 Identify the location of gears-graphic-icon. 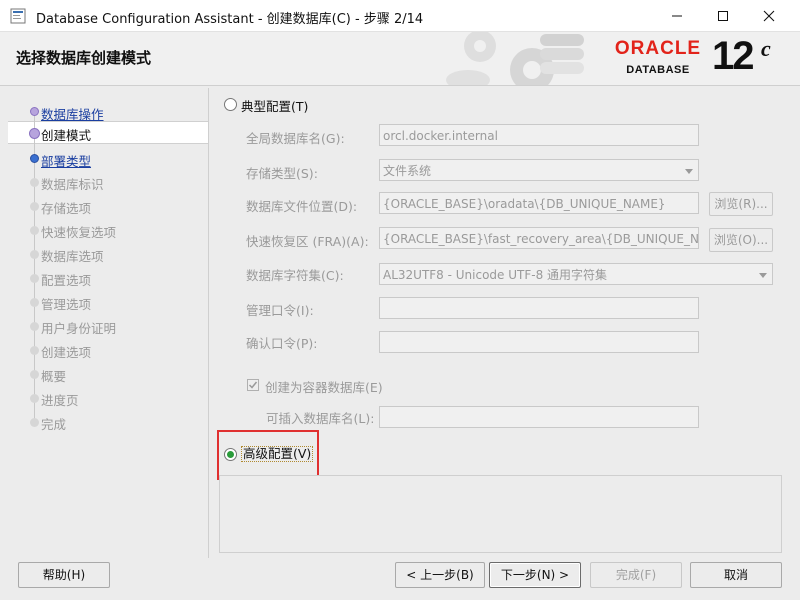
(515, 58).